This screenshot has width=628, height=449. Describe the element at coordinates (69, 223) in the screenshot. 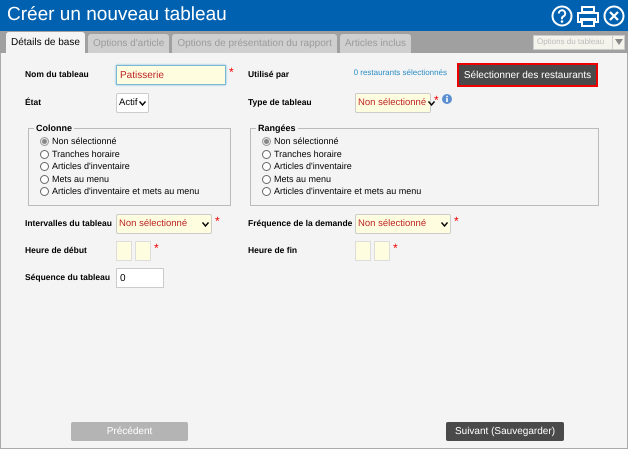

I see `field-label: Intervalles du tableau` at that location.